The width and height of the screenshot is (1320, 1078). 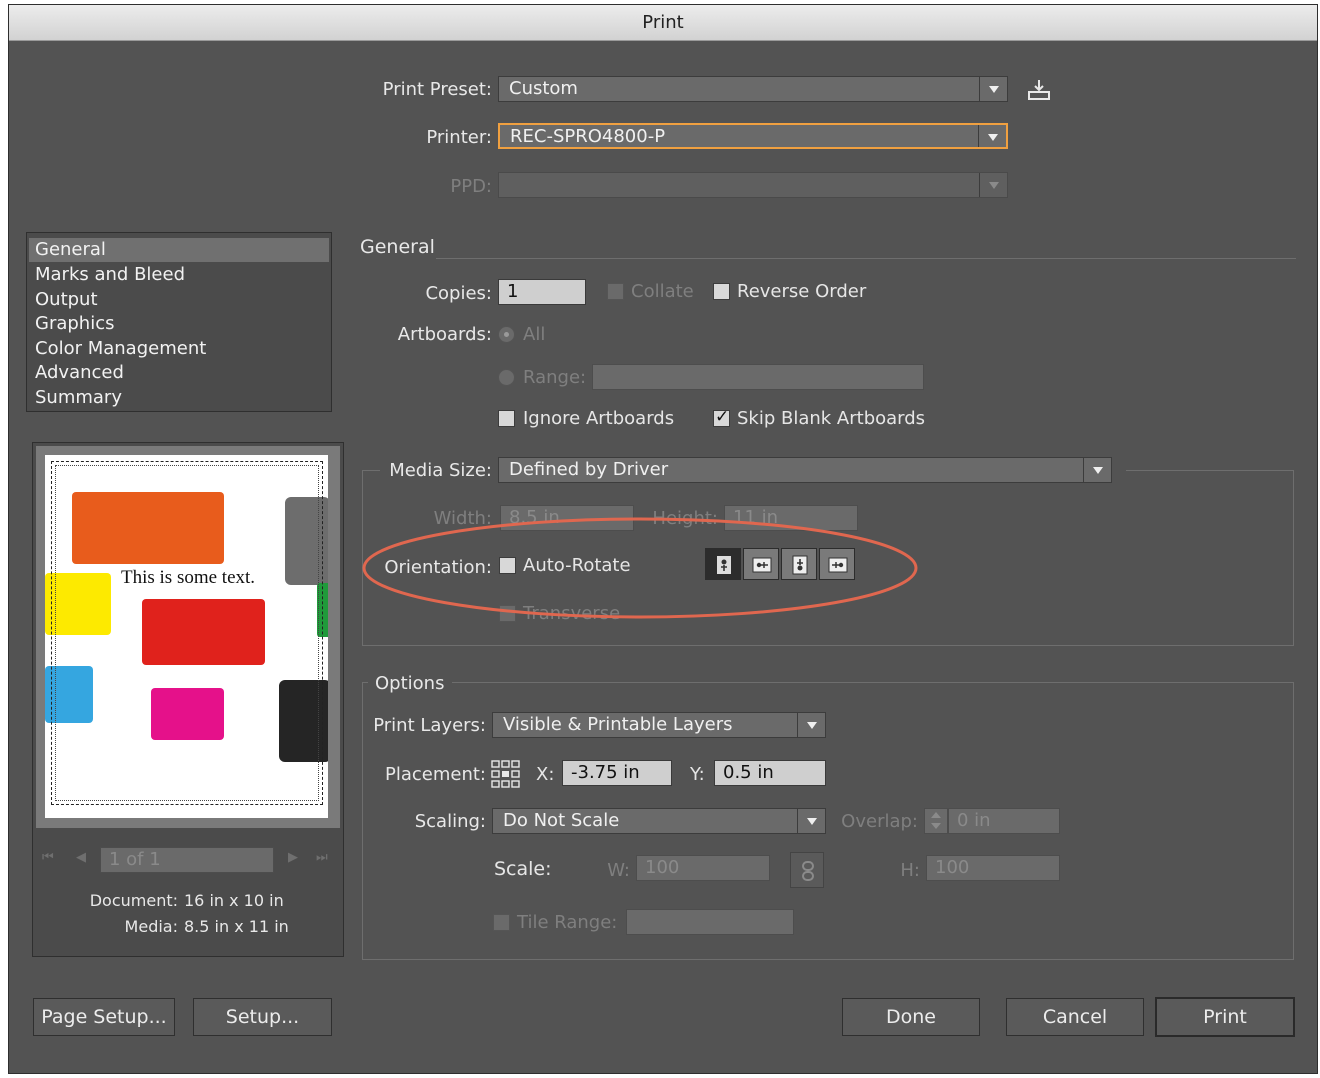 I want to click on media-size-value: Defined by Driver, so click(x=589, y=469).